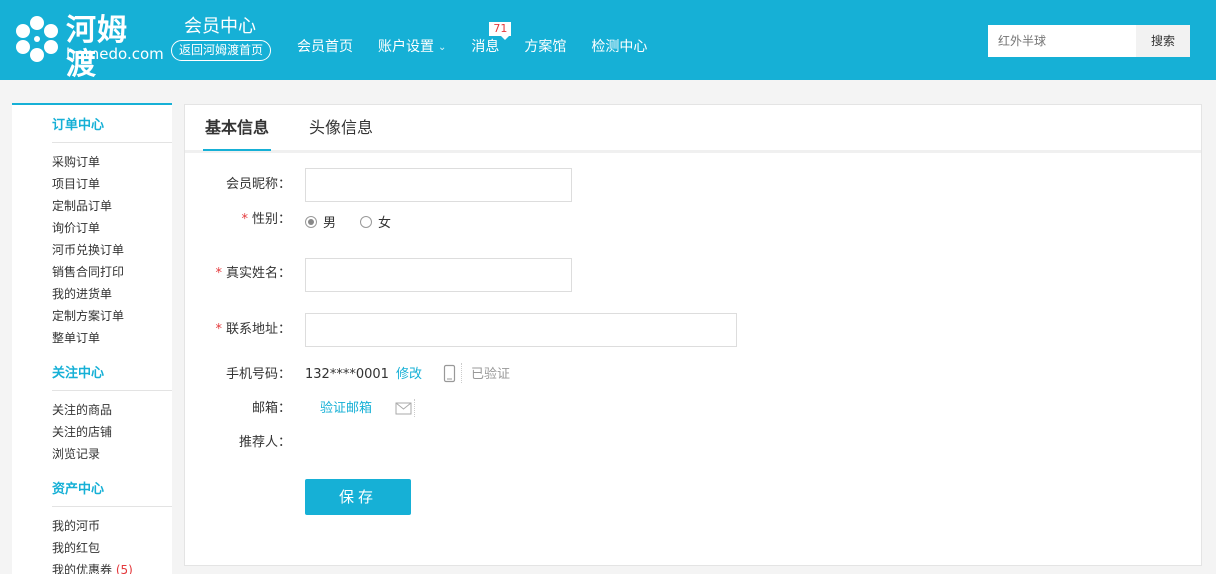  What do you see at coordinates (220, 26) in the screenshot?
I see `member-center-title: 会员中心` at bounding box center [220, 26].